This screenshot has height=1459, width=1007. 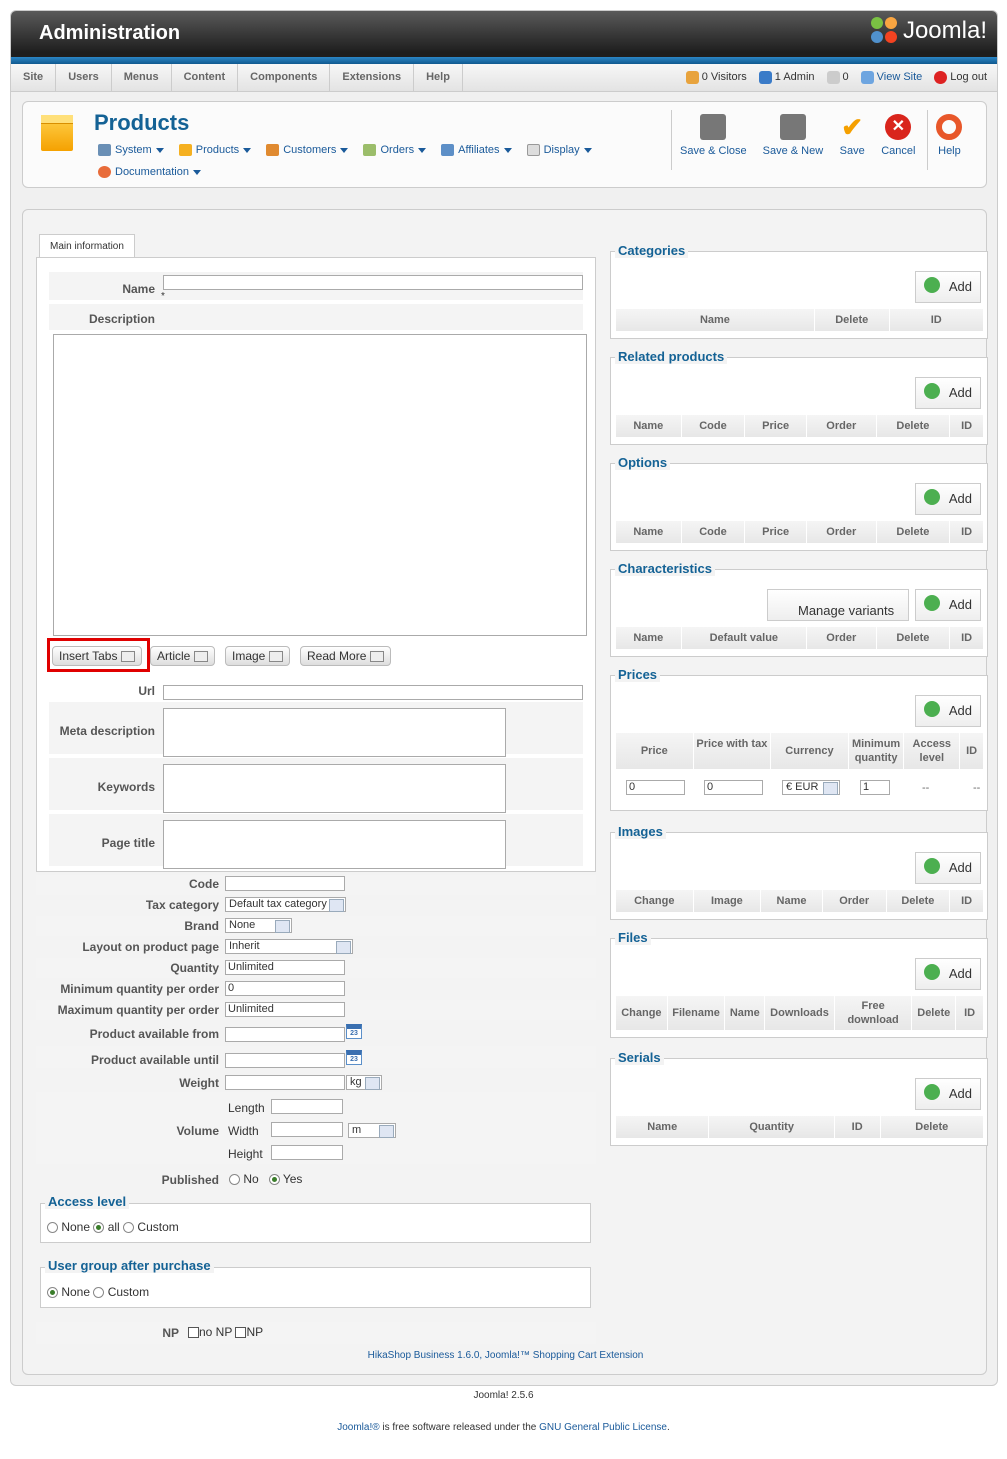 What do you see at coordinates (307, 1106) in the screenshot?
I see `length-input` at bounding box center [307, 1106].